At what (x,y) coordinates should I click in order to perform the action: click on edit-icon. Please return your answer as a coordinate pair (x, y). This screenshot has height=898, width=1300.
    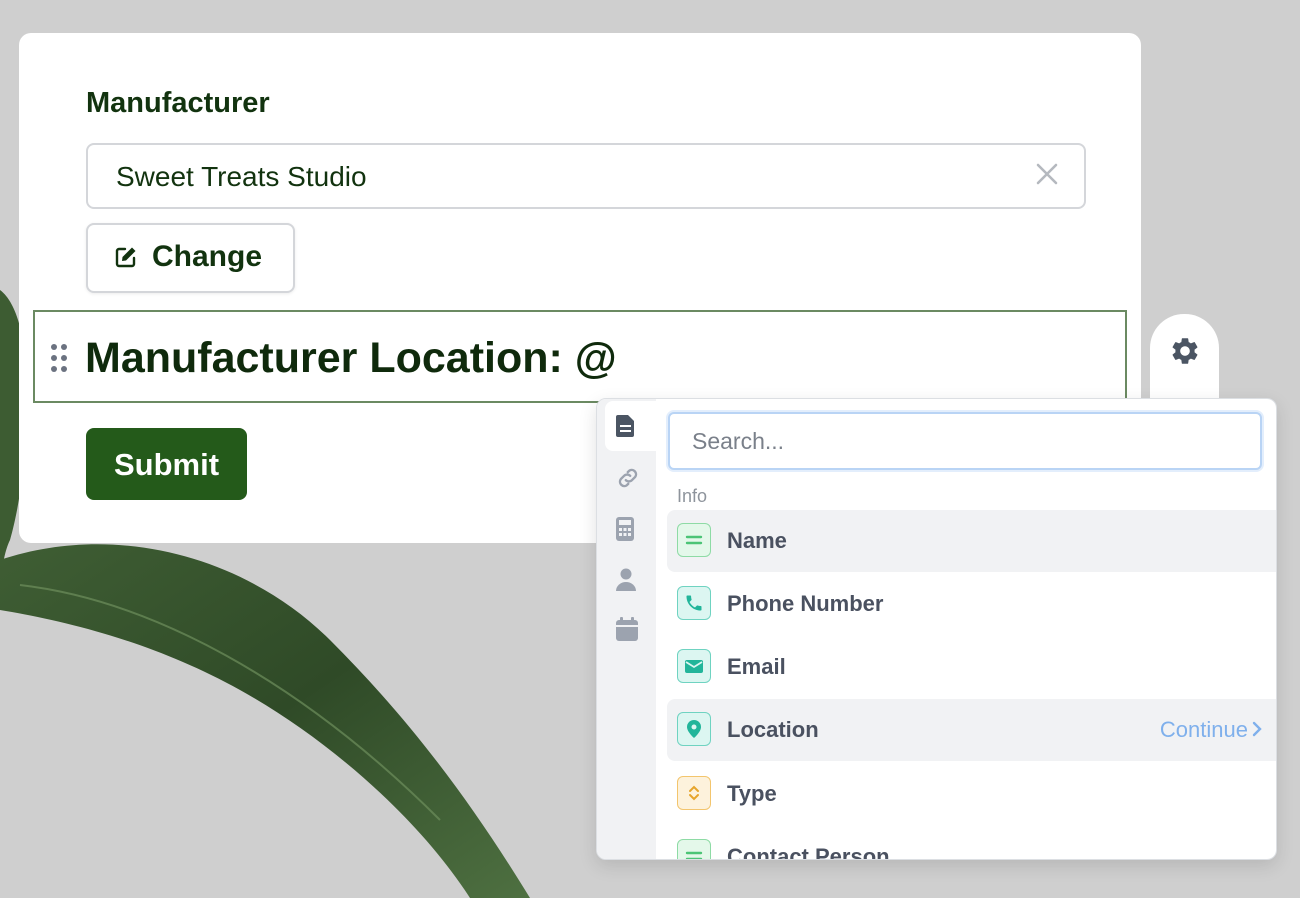
    Looking at the image, I should click on (125, 257).